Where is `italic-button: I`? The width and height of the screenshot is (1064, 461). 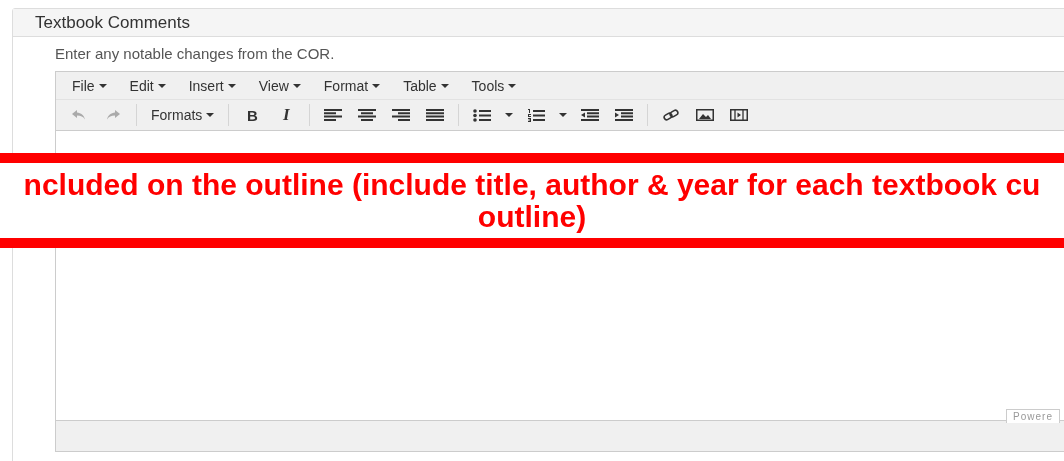 italic-button: I is located at coordinates (286, 115).